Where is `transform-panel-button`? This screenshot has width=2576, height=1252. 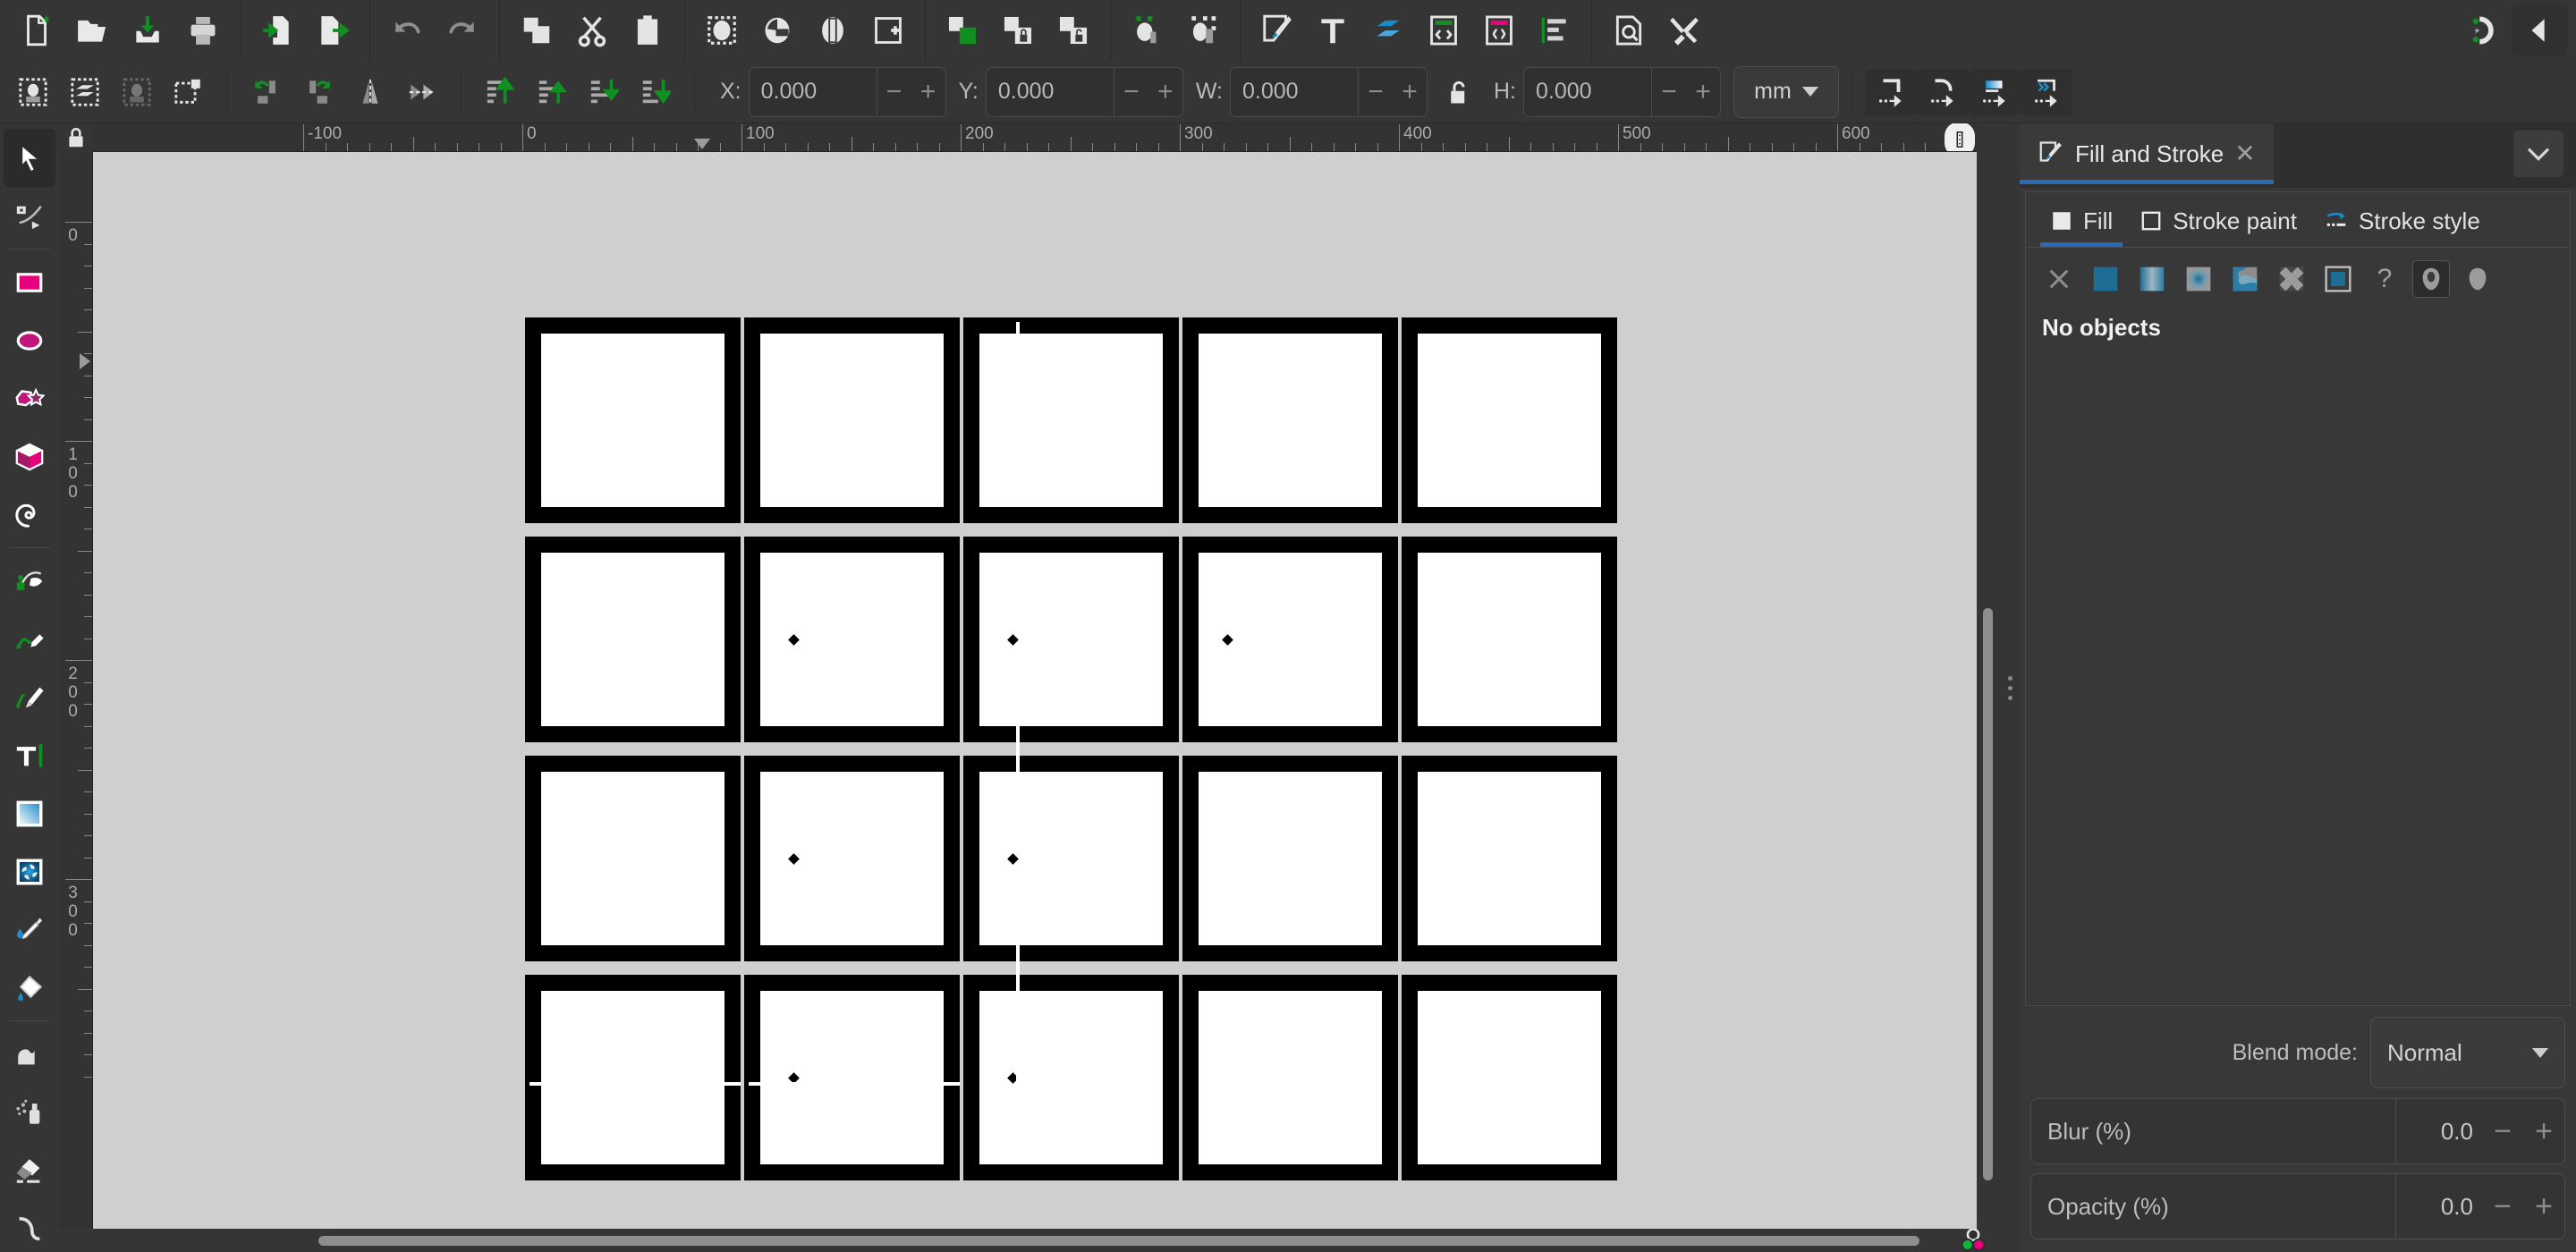 transform-panel-button is located at coordinates (1203, 30).